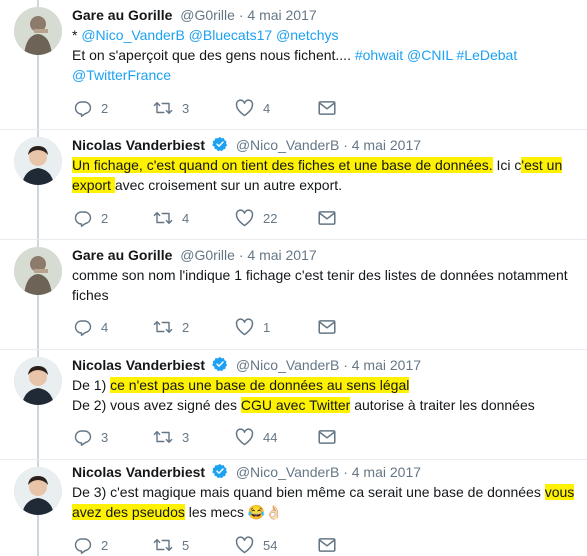 The width and height of the screenshot is (587, 556). What do you see at coordinates (128, 512) in the screenshot?
I see `highlighted-text: avez des pseudos` at bounding box center [128, 512].